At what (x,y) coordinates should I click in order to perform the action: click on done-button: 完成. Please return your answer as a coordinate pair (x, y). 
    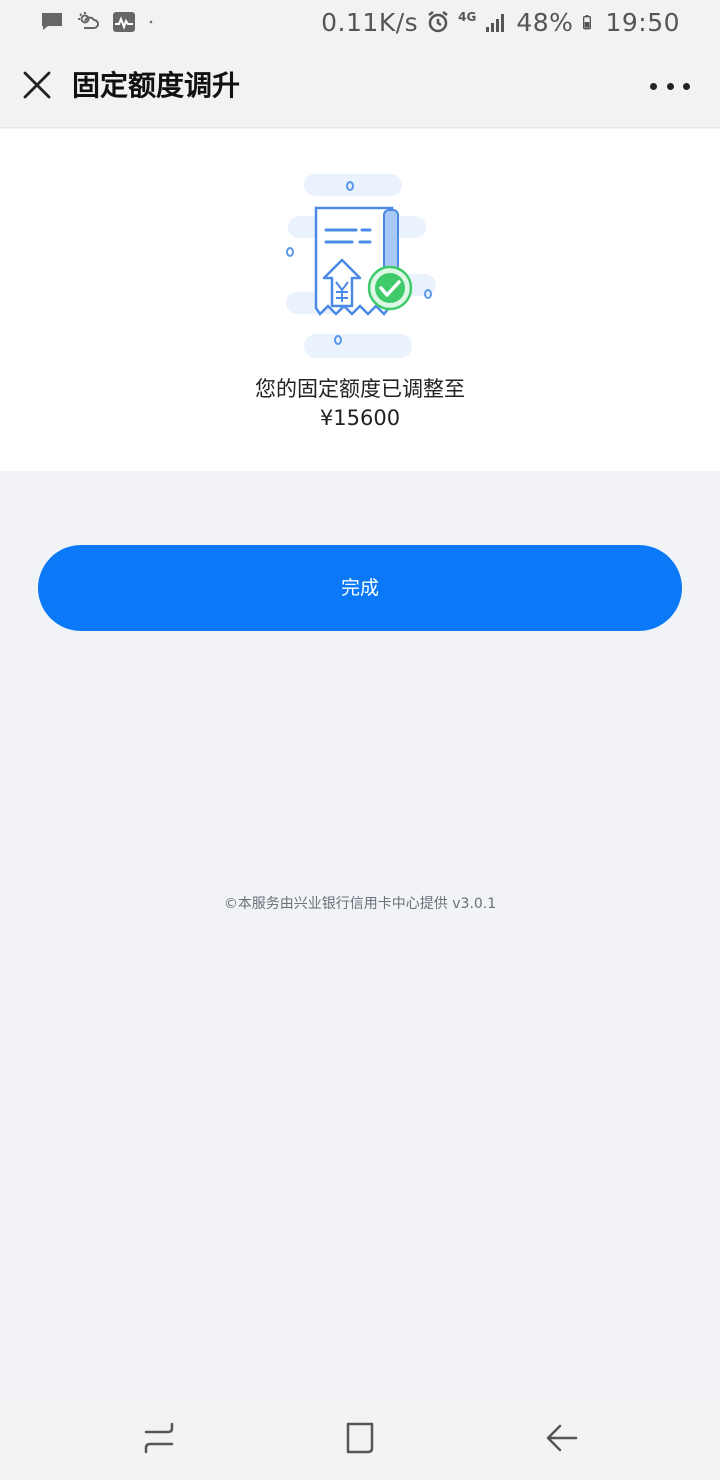
    Looking at the image, I should click on (360, 588).